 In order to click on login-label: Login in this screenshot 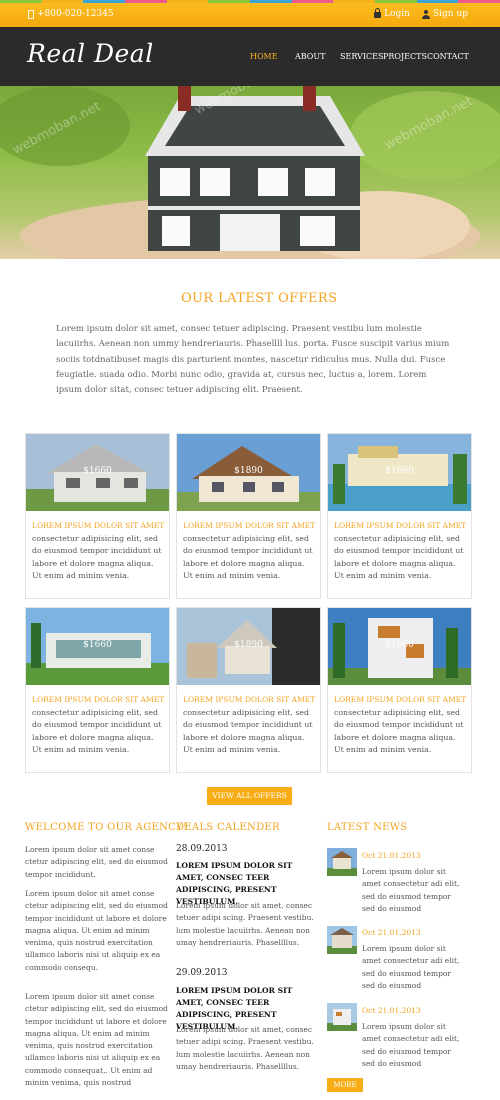, I will do `click(397, 14)`.